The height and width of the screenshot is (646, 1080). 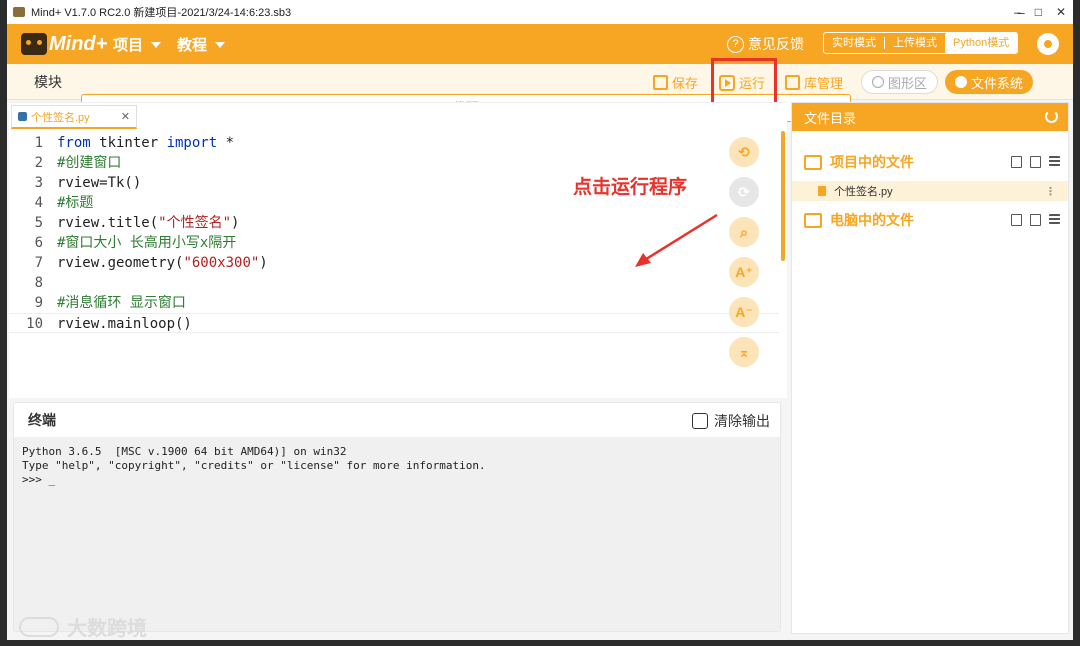 What do you see at coordinates (830, 118) in the screenshot?
I see `file-directory-title: 文件目录` at bounding box center [830, 118].